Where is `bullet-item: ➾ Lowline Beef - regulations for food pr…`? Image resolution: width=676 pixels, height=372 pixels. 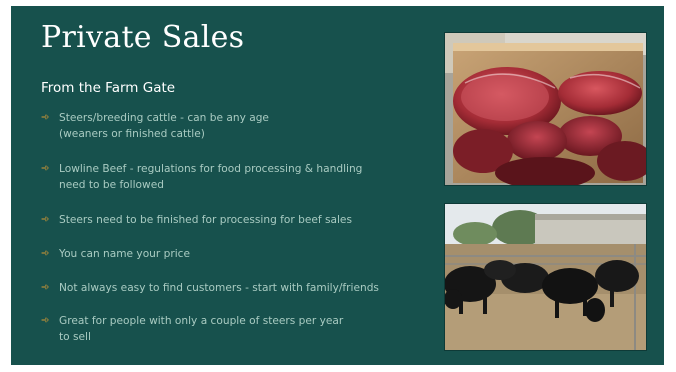 bullet-item: ➾ Lowline Beef - regulations for food pr… is located at coordinates (236, 177).